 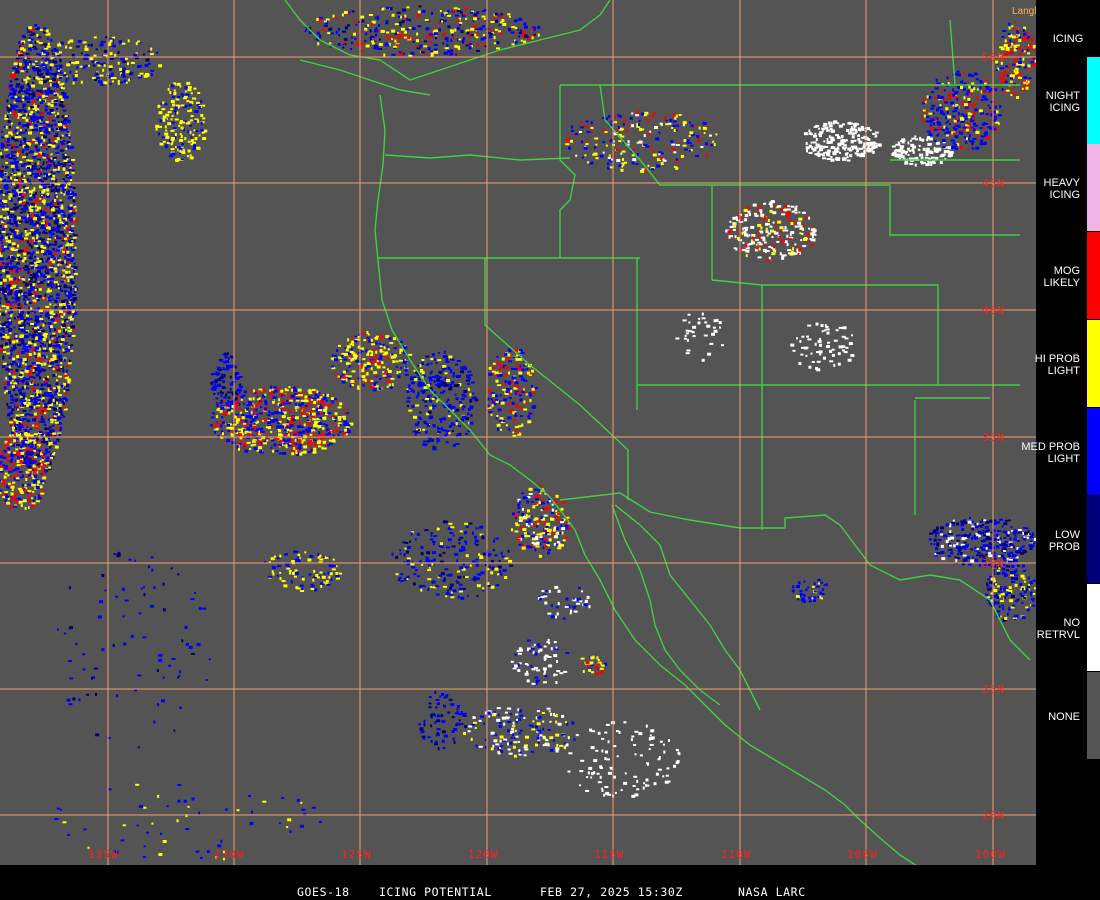 What do you see at coordinates (609, 854) in the screenshot?
I see `longitude-label: 115W` at bounding box center [609, 854].